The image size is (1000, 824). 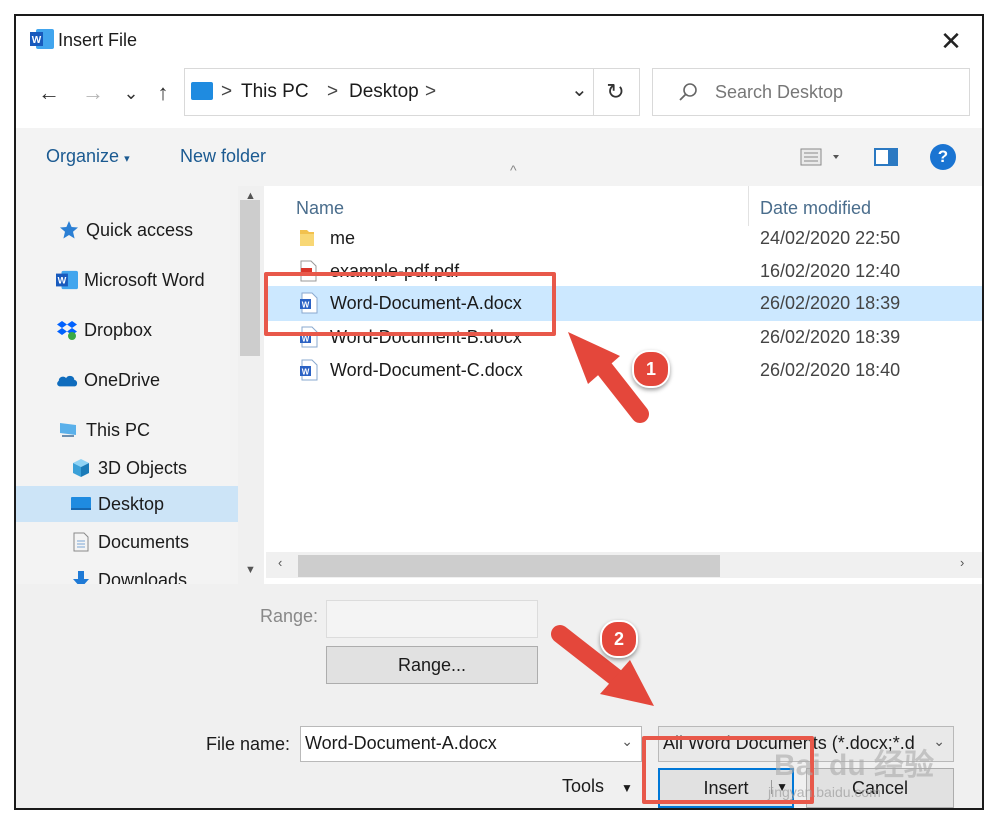 I want to click on step-badge-2: 2, so click(x=619, y=639).